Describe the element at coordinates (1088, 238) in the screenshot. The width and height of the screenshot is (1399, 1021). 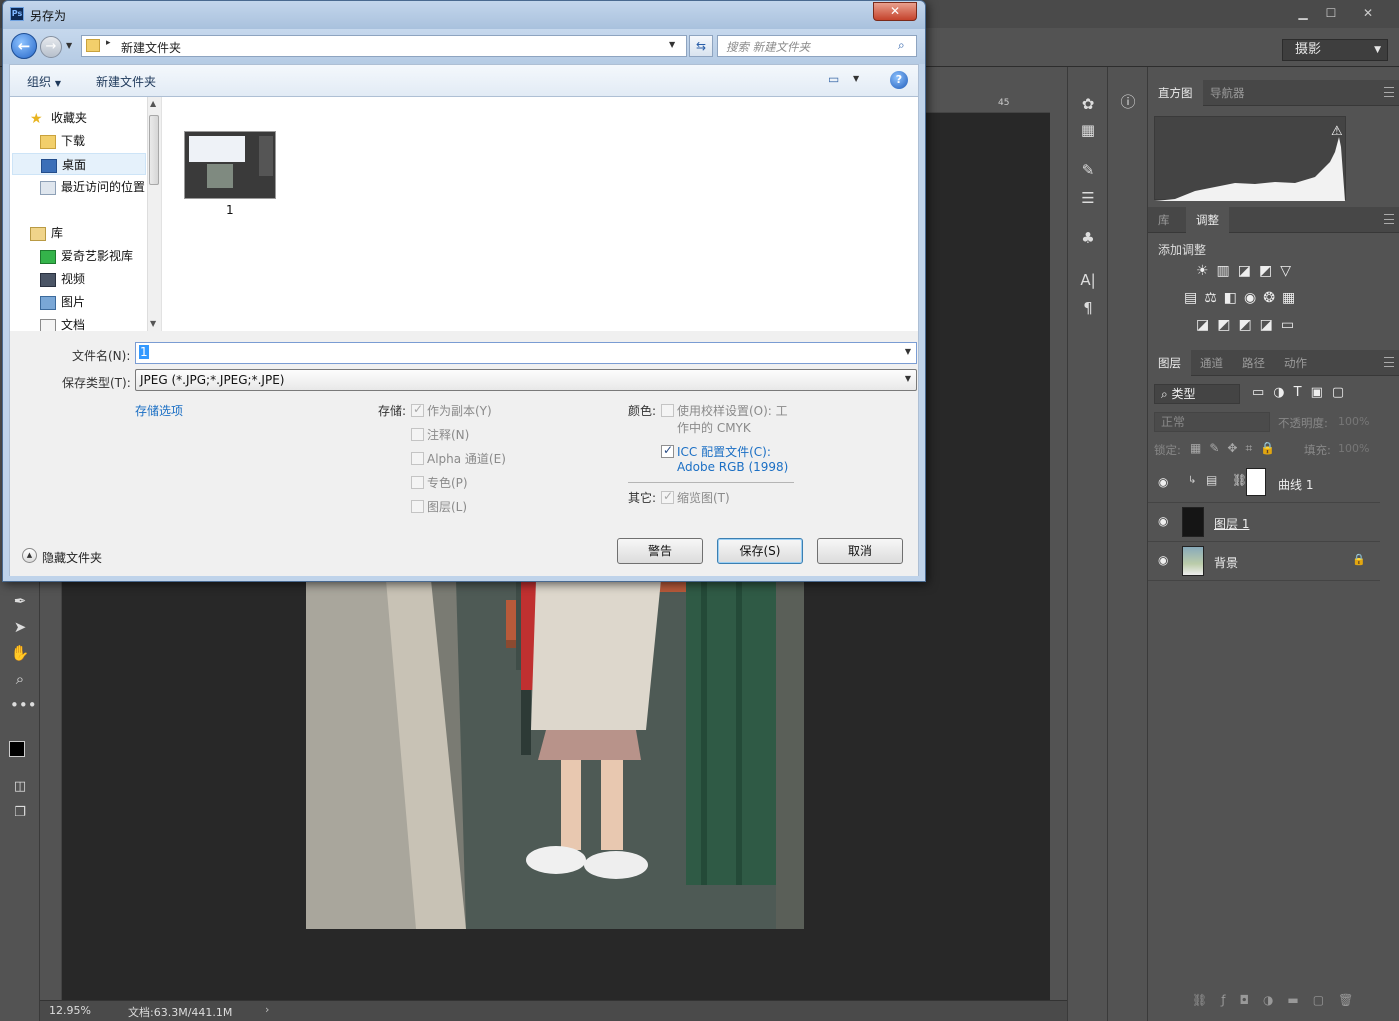
I see `clone-source-icon: ♣` at that location.